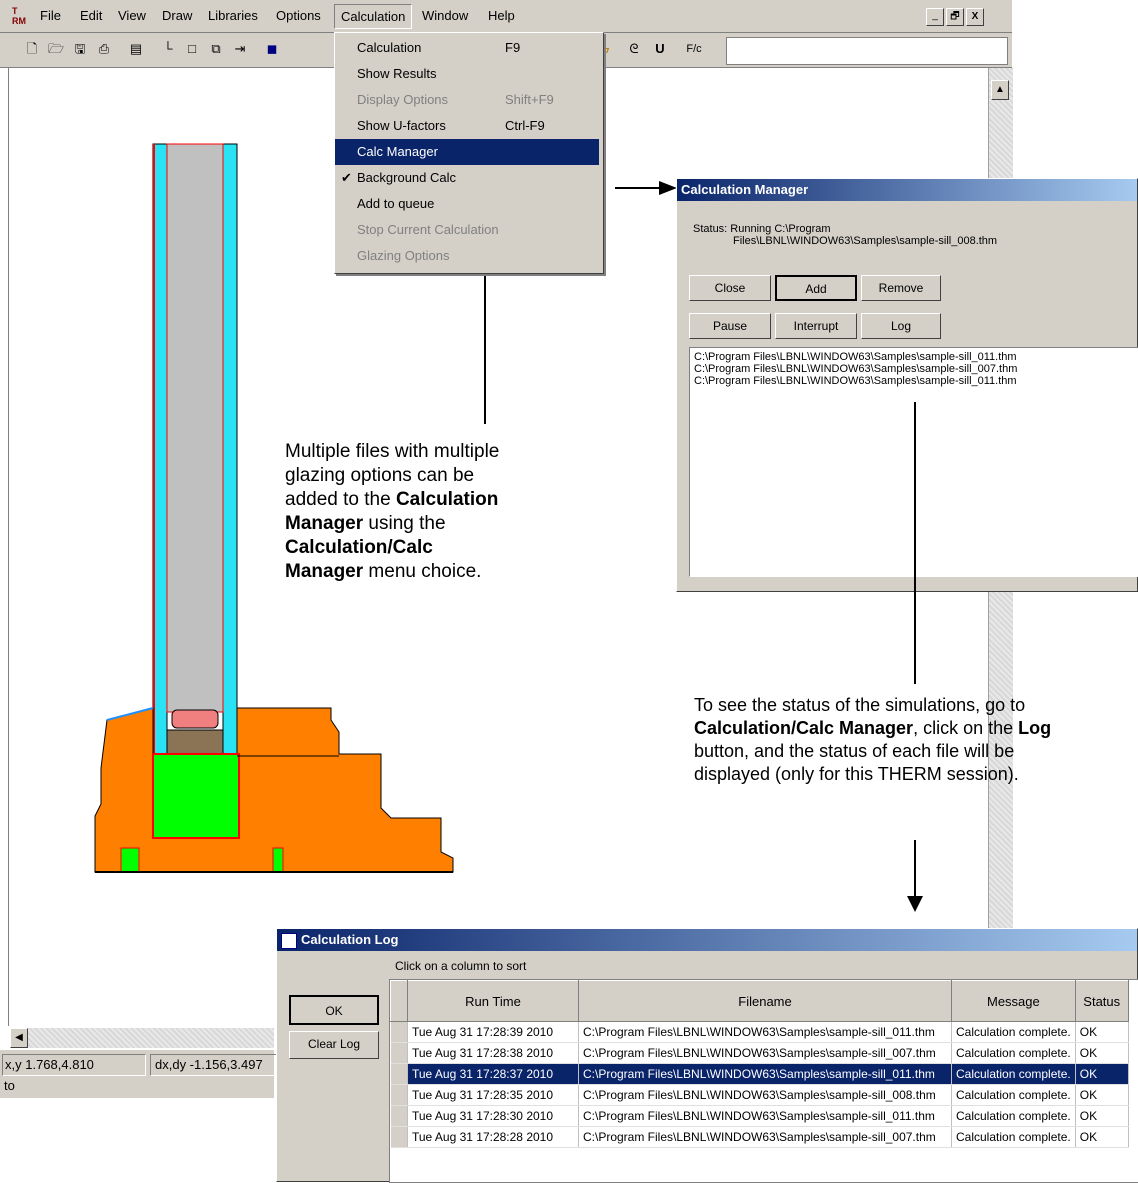 Image resolution: width=1138 pixels, height=1183 pixels. Describe the element at coordinates (467, 48) in the screenshot. I see `menu-item-calculation: Calculation F9` at that location.